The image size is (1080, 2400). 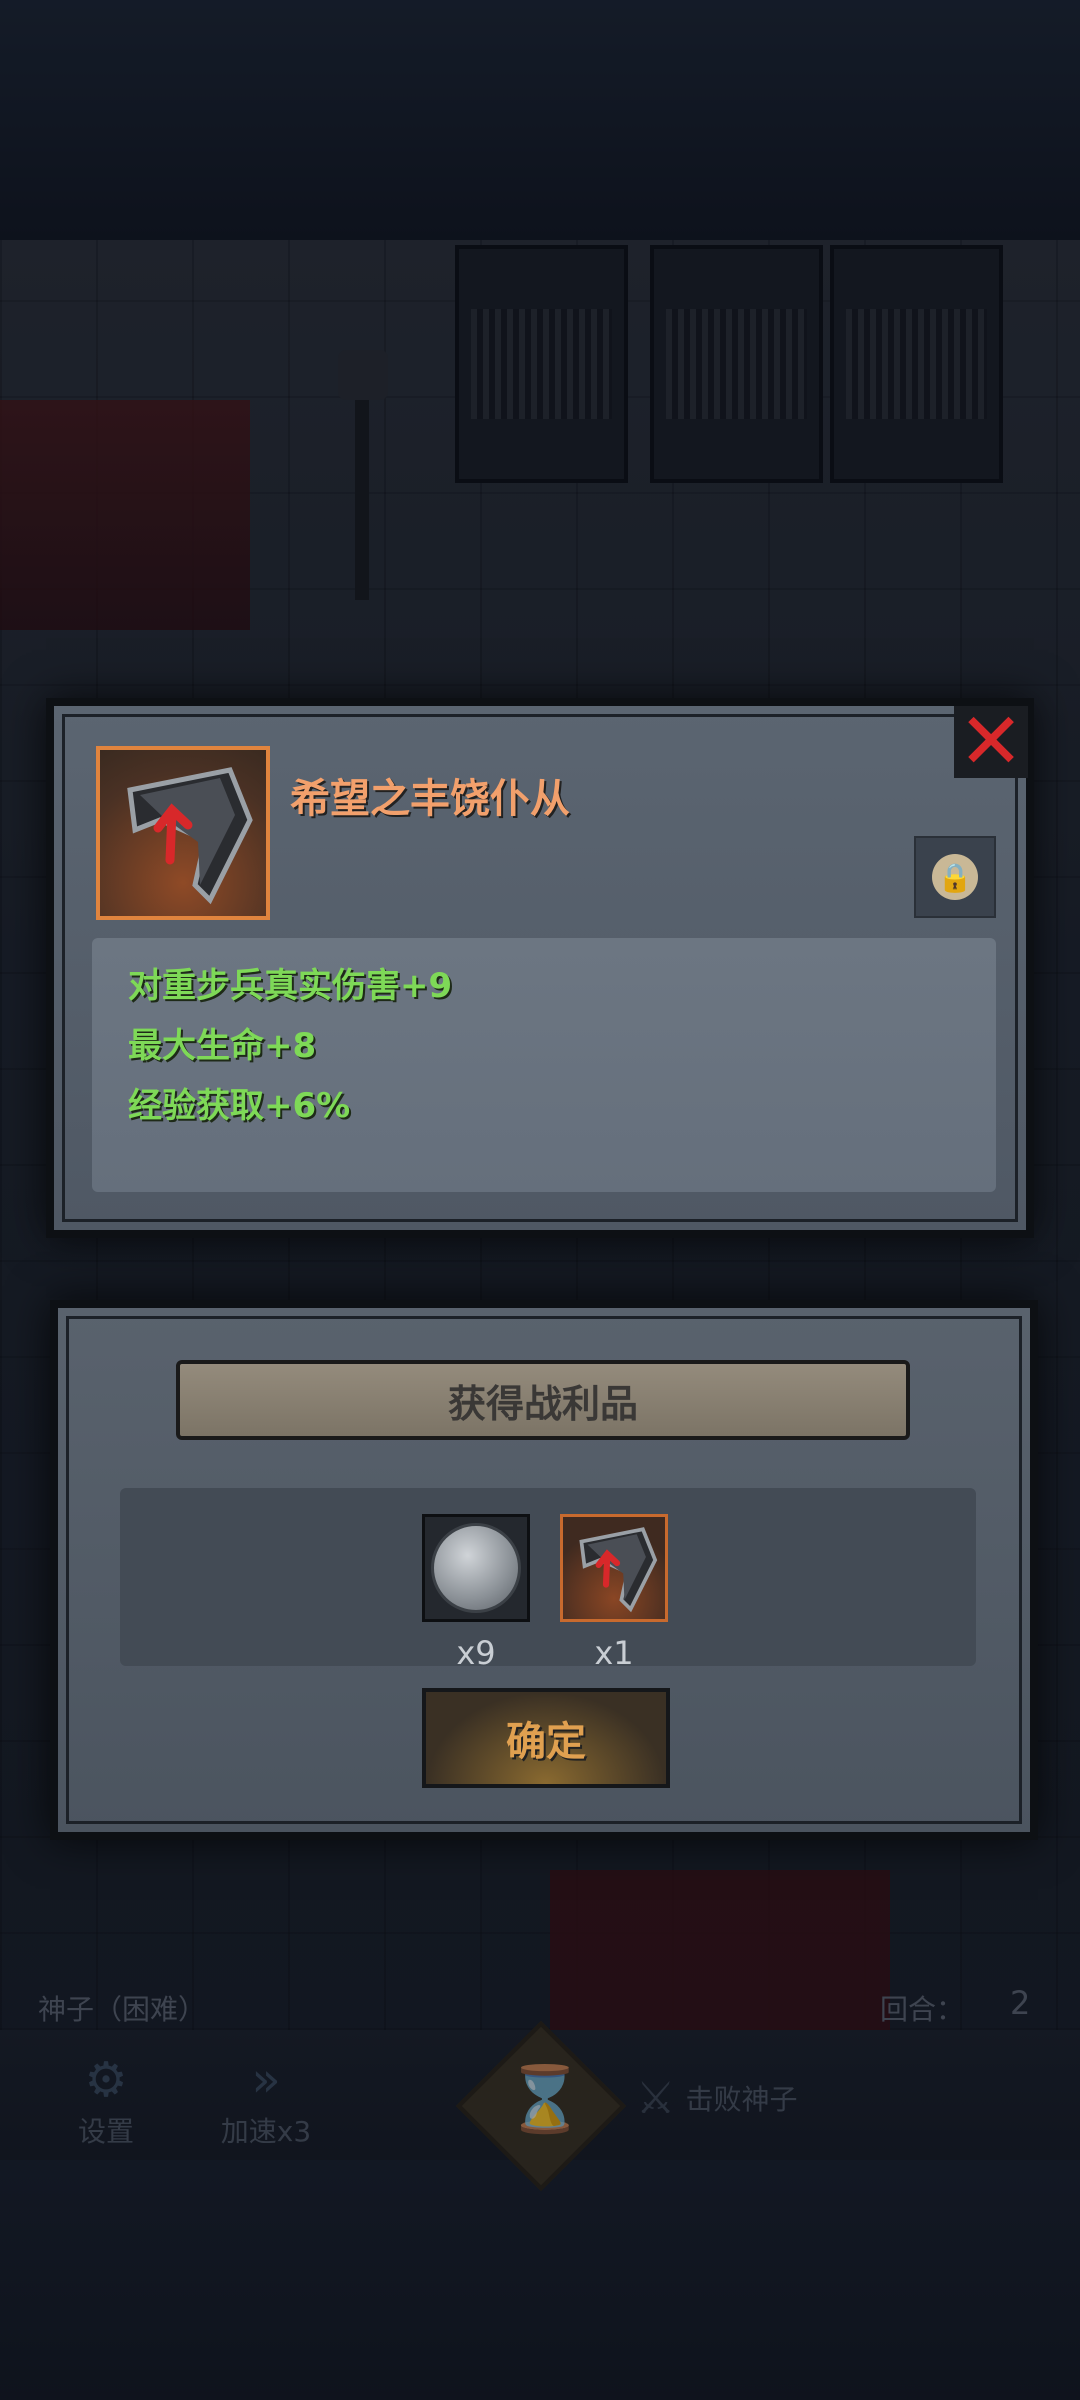 I want to click on loot-tray, so click(x=548, y=1577).